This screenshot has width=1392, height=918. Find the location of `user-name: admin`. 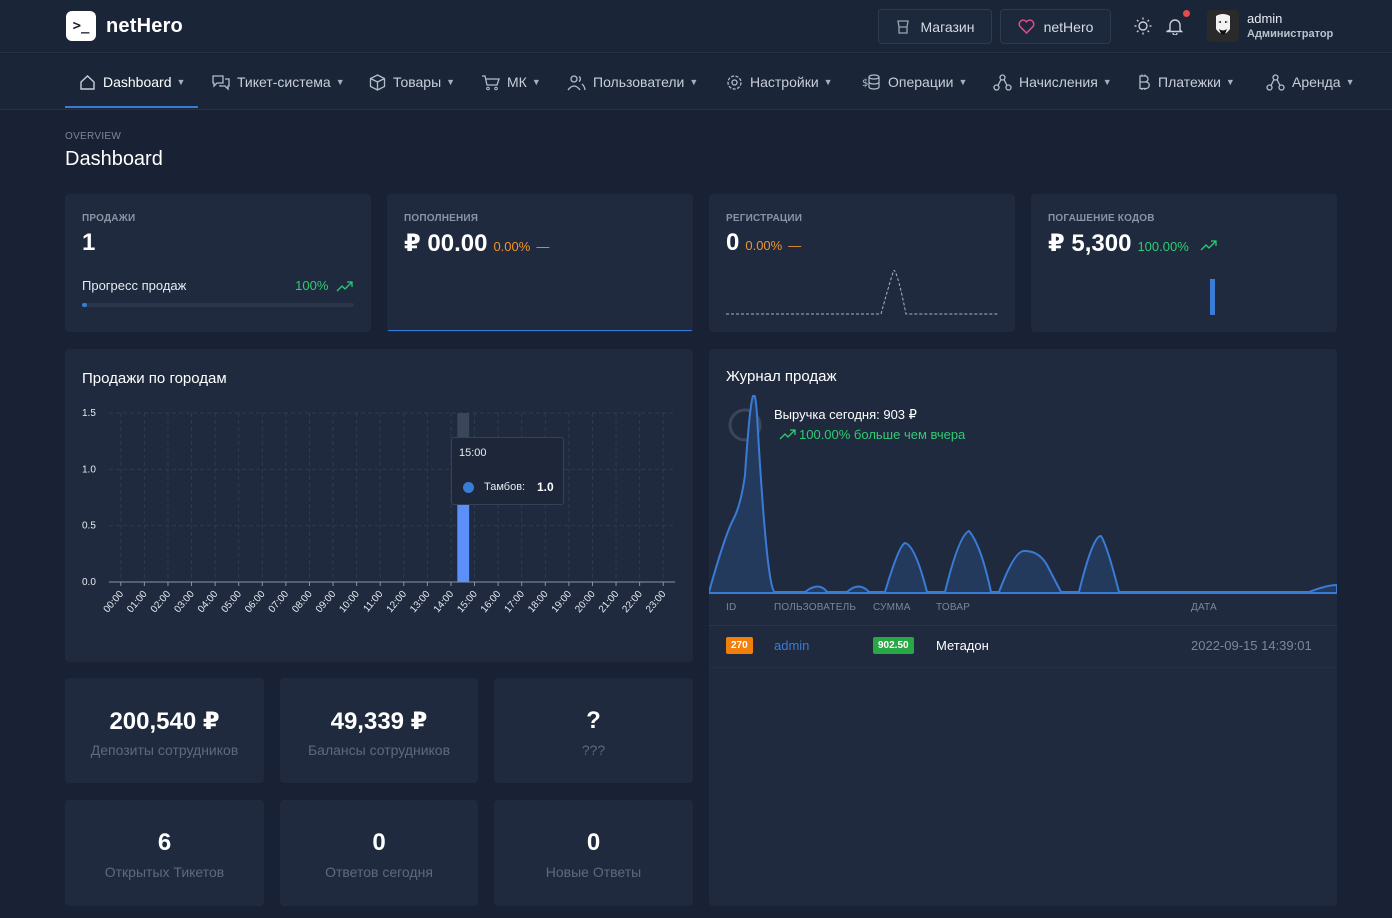

user-name: admin is located at coordinates (1264, 18).